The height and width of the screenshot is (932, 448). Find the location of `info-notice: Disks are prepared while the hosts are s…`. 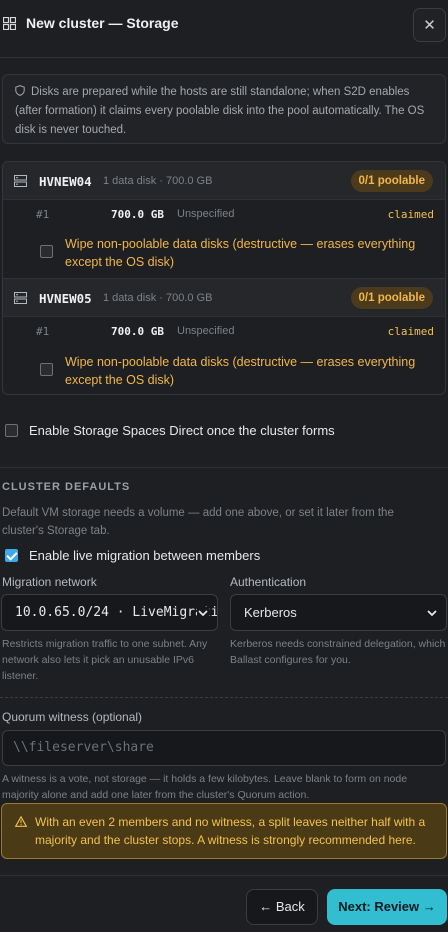

info-notice: Disks are prepared while the hosts are s… is located at coordinates (224, 109).